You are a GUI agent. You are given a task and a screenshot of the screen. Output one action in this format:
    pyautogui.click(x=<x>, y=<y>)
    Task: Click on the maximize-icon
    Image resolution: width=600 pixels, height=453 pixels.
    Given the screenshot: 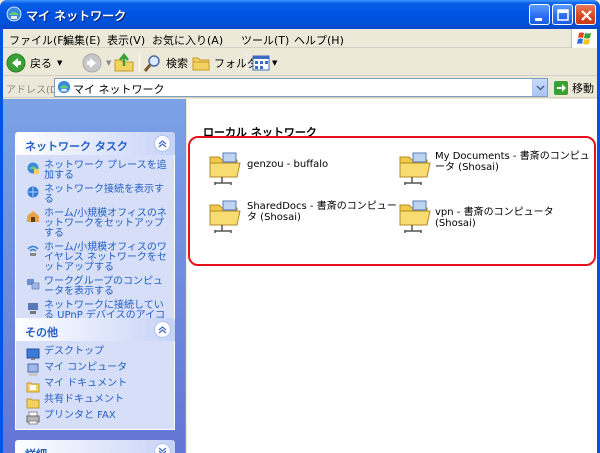 What is the action you would take?
    pyautogui.click(x=563, y=15)
    